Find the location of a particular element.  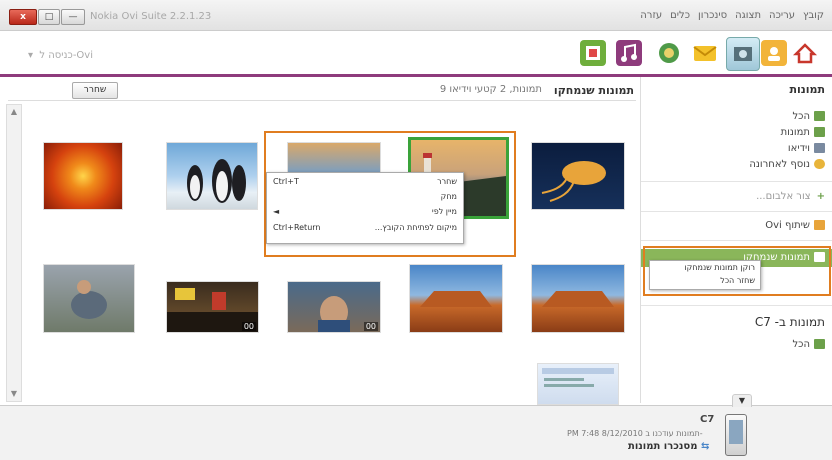

applications-icon is located at coordinates (593, 53).